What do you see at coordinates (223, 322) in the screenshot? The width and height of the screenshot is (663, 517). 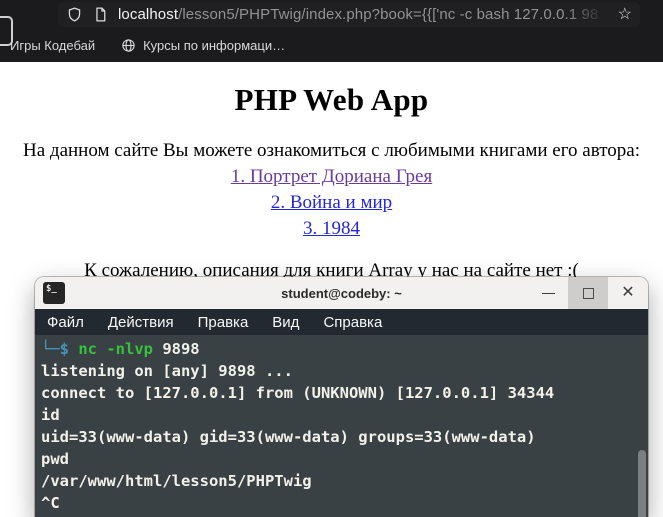 I see `menu-edit: Правка` at bounding box center [223, 322].